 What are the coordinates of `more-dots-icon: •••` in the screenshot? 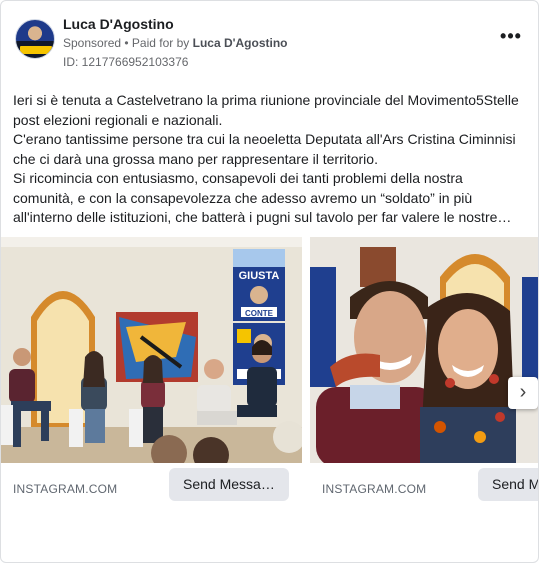 It's located at (511, 38).